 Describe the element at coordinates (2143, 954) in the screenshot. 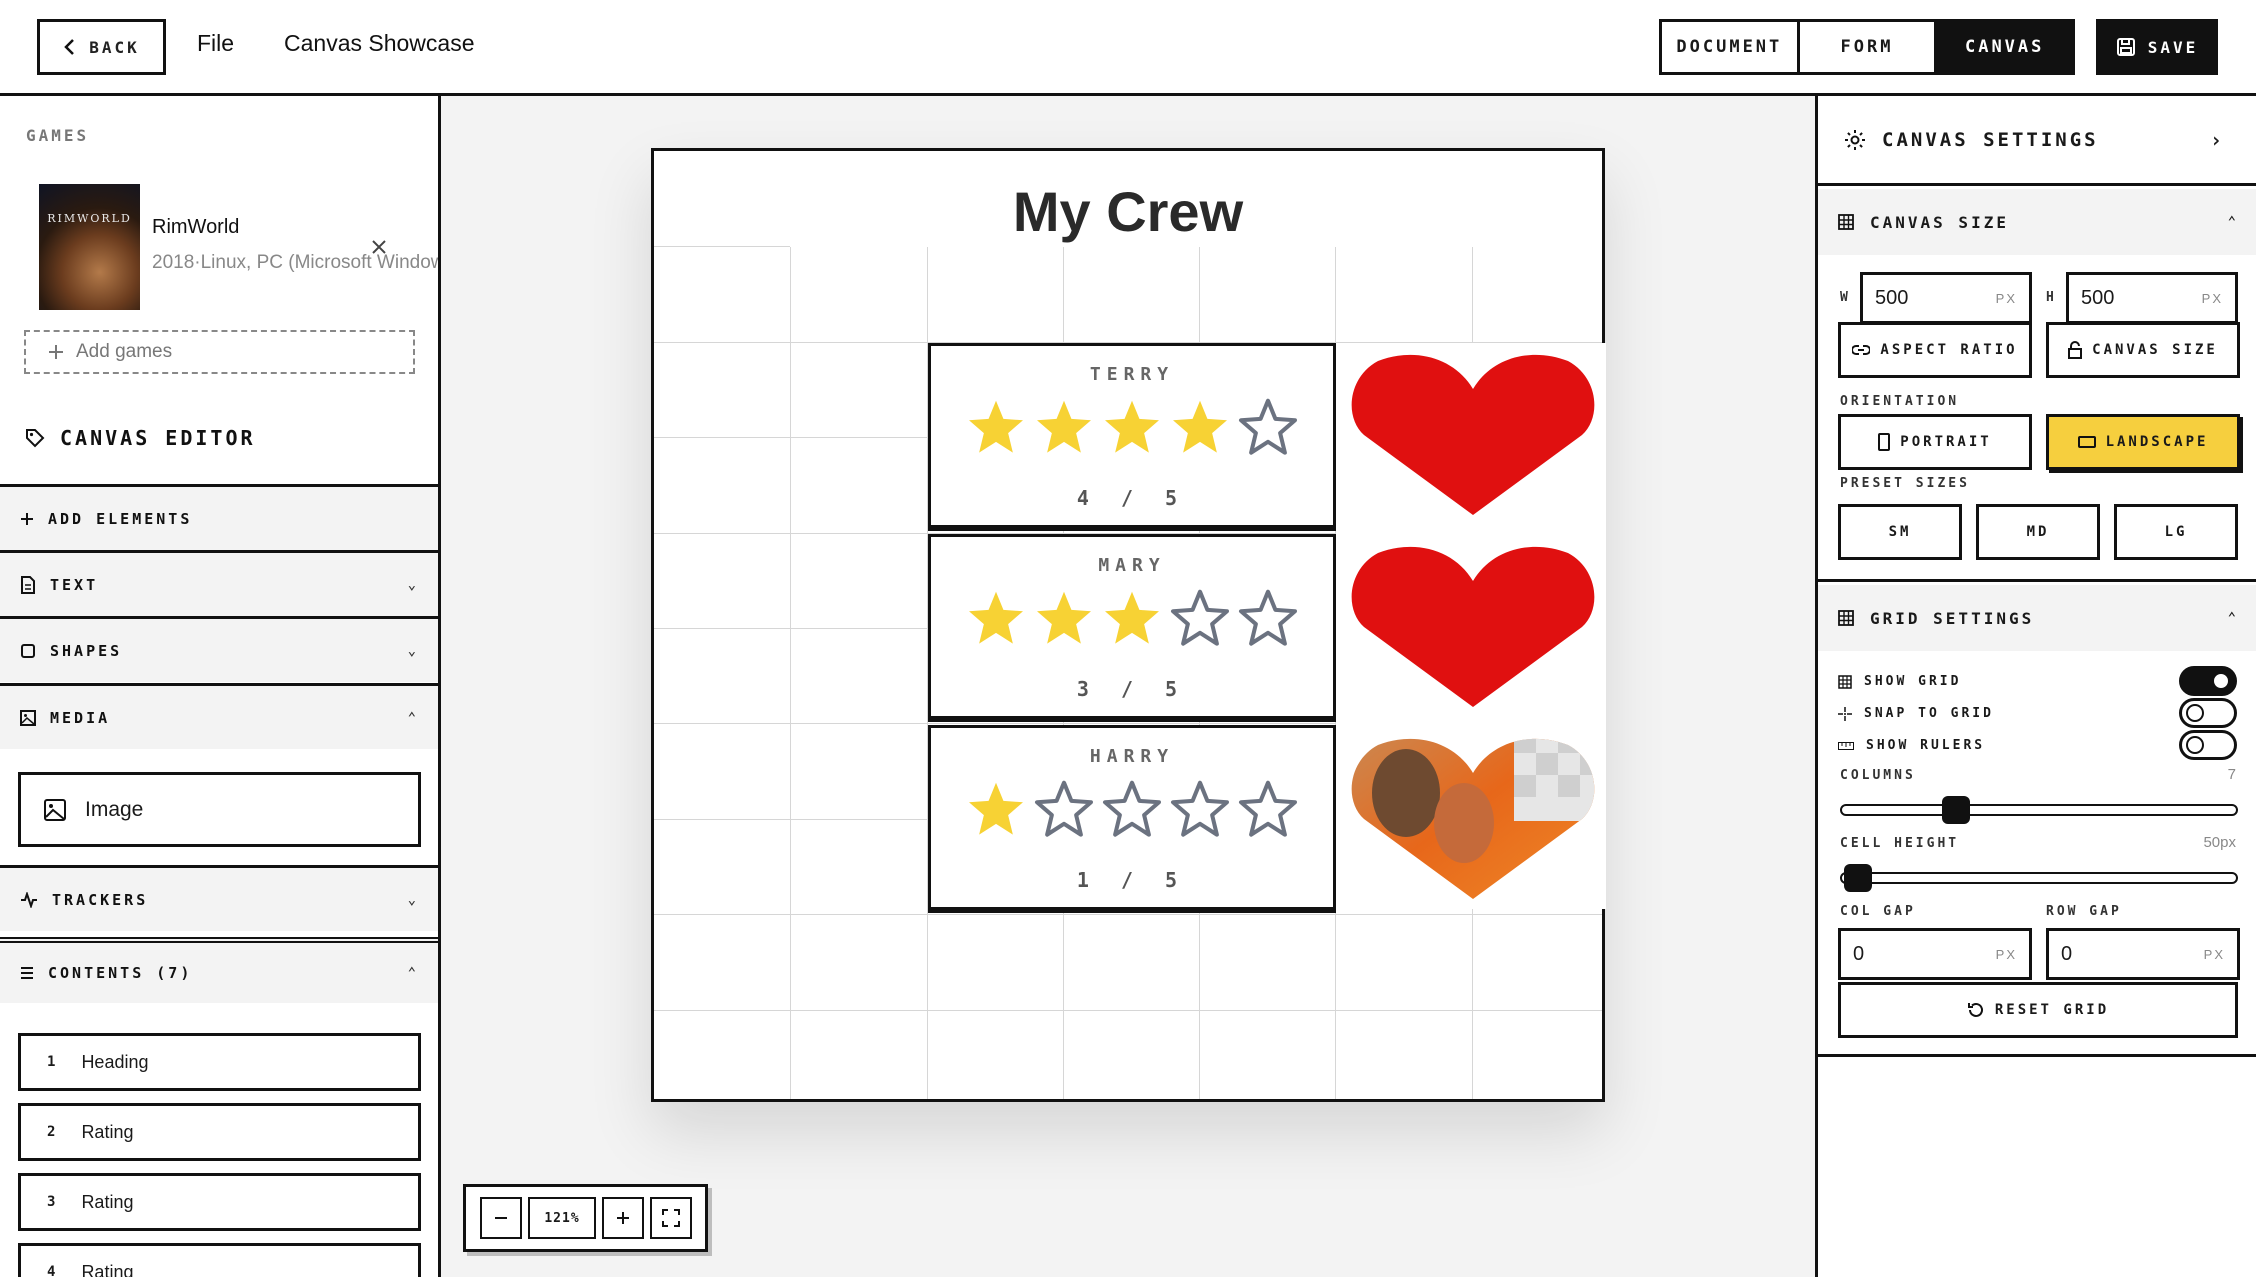

I see `row-gap-input: 0 PX` at that location.